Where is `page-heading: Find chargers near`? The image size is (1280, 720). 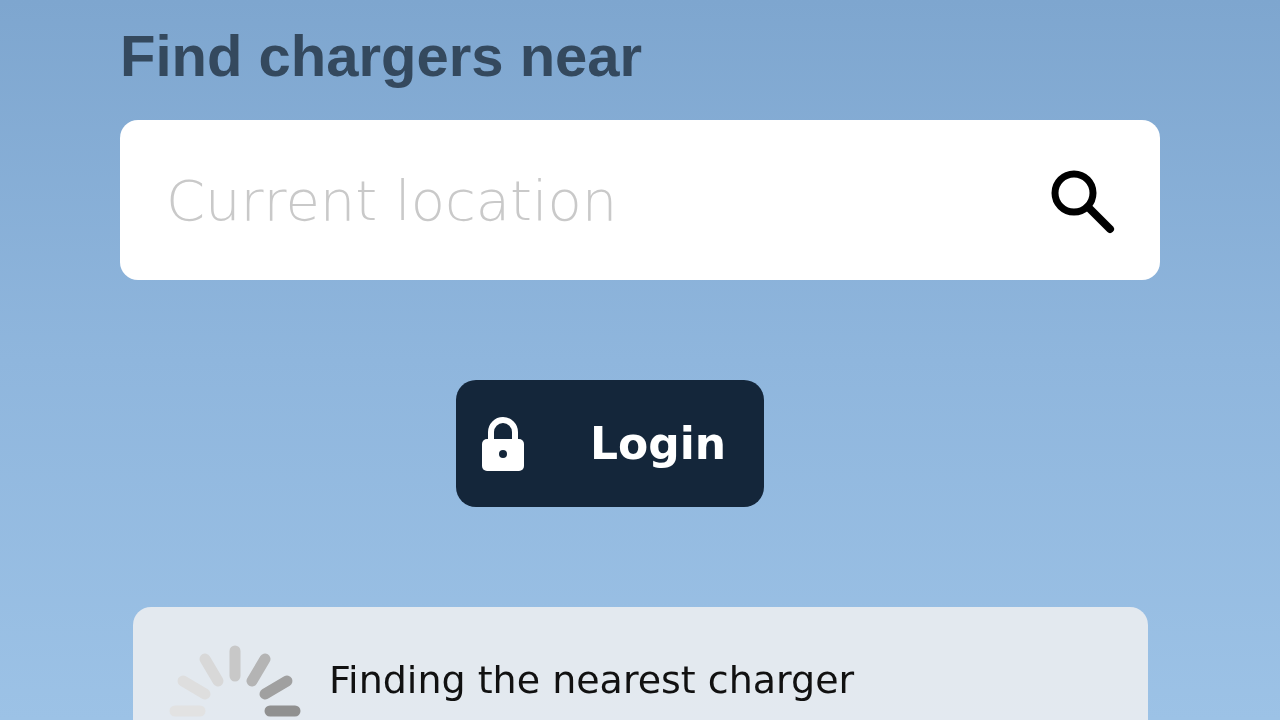
page-heading: Find chargers near is located at coordinates (382, 56).